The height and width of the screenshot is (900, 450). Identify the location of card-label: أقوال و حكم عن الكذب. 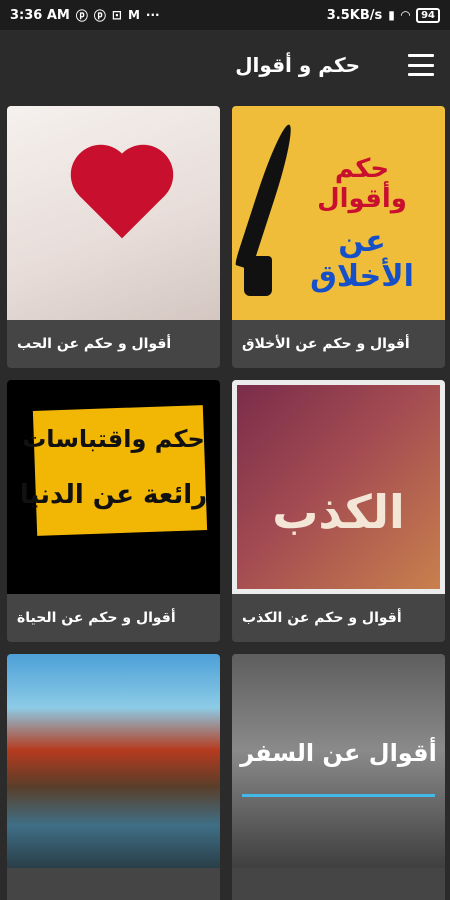
(322, 618).